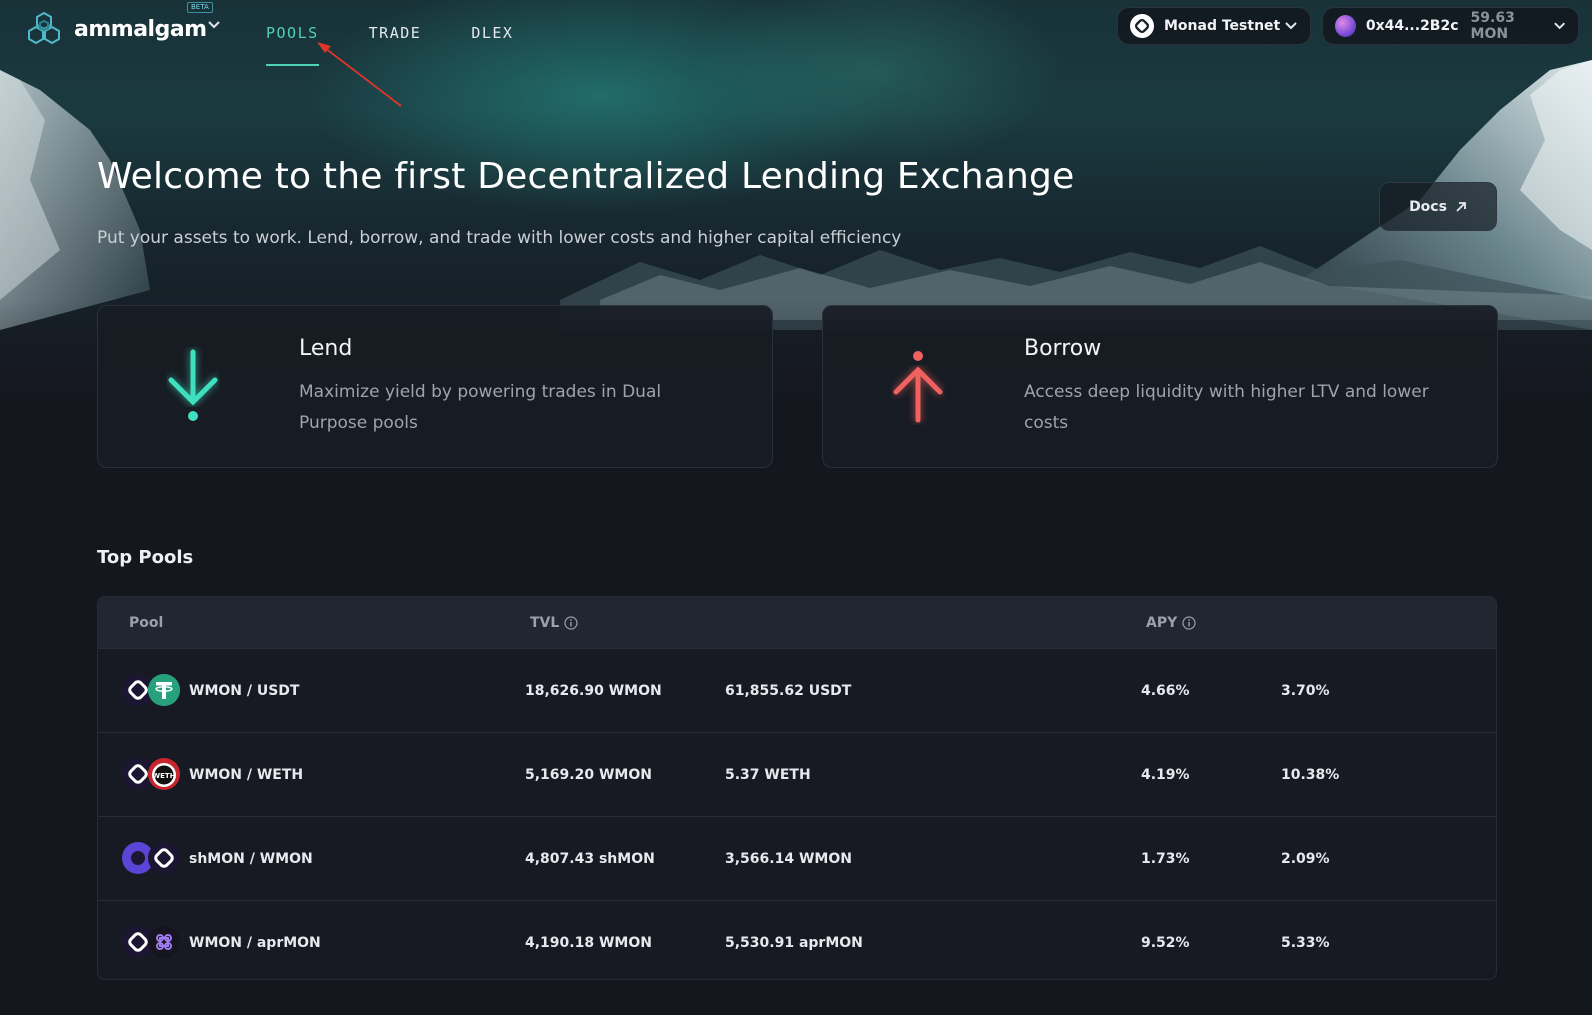 The width and height of the screenshot is (1592, 1015). I want to click on docs-button: Docs, so click(1438, 206).